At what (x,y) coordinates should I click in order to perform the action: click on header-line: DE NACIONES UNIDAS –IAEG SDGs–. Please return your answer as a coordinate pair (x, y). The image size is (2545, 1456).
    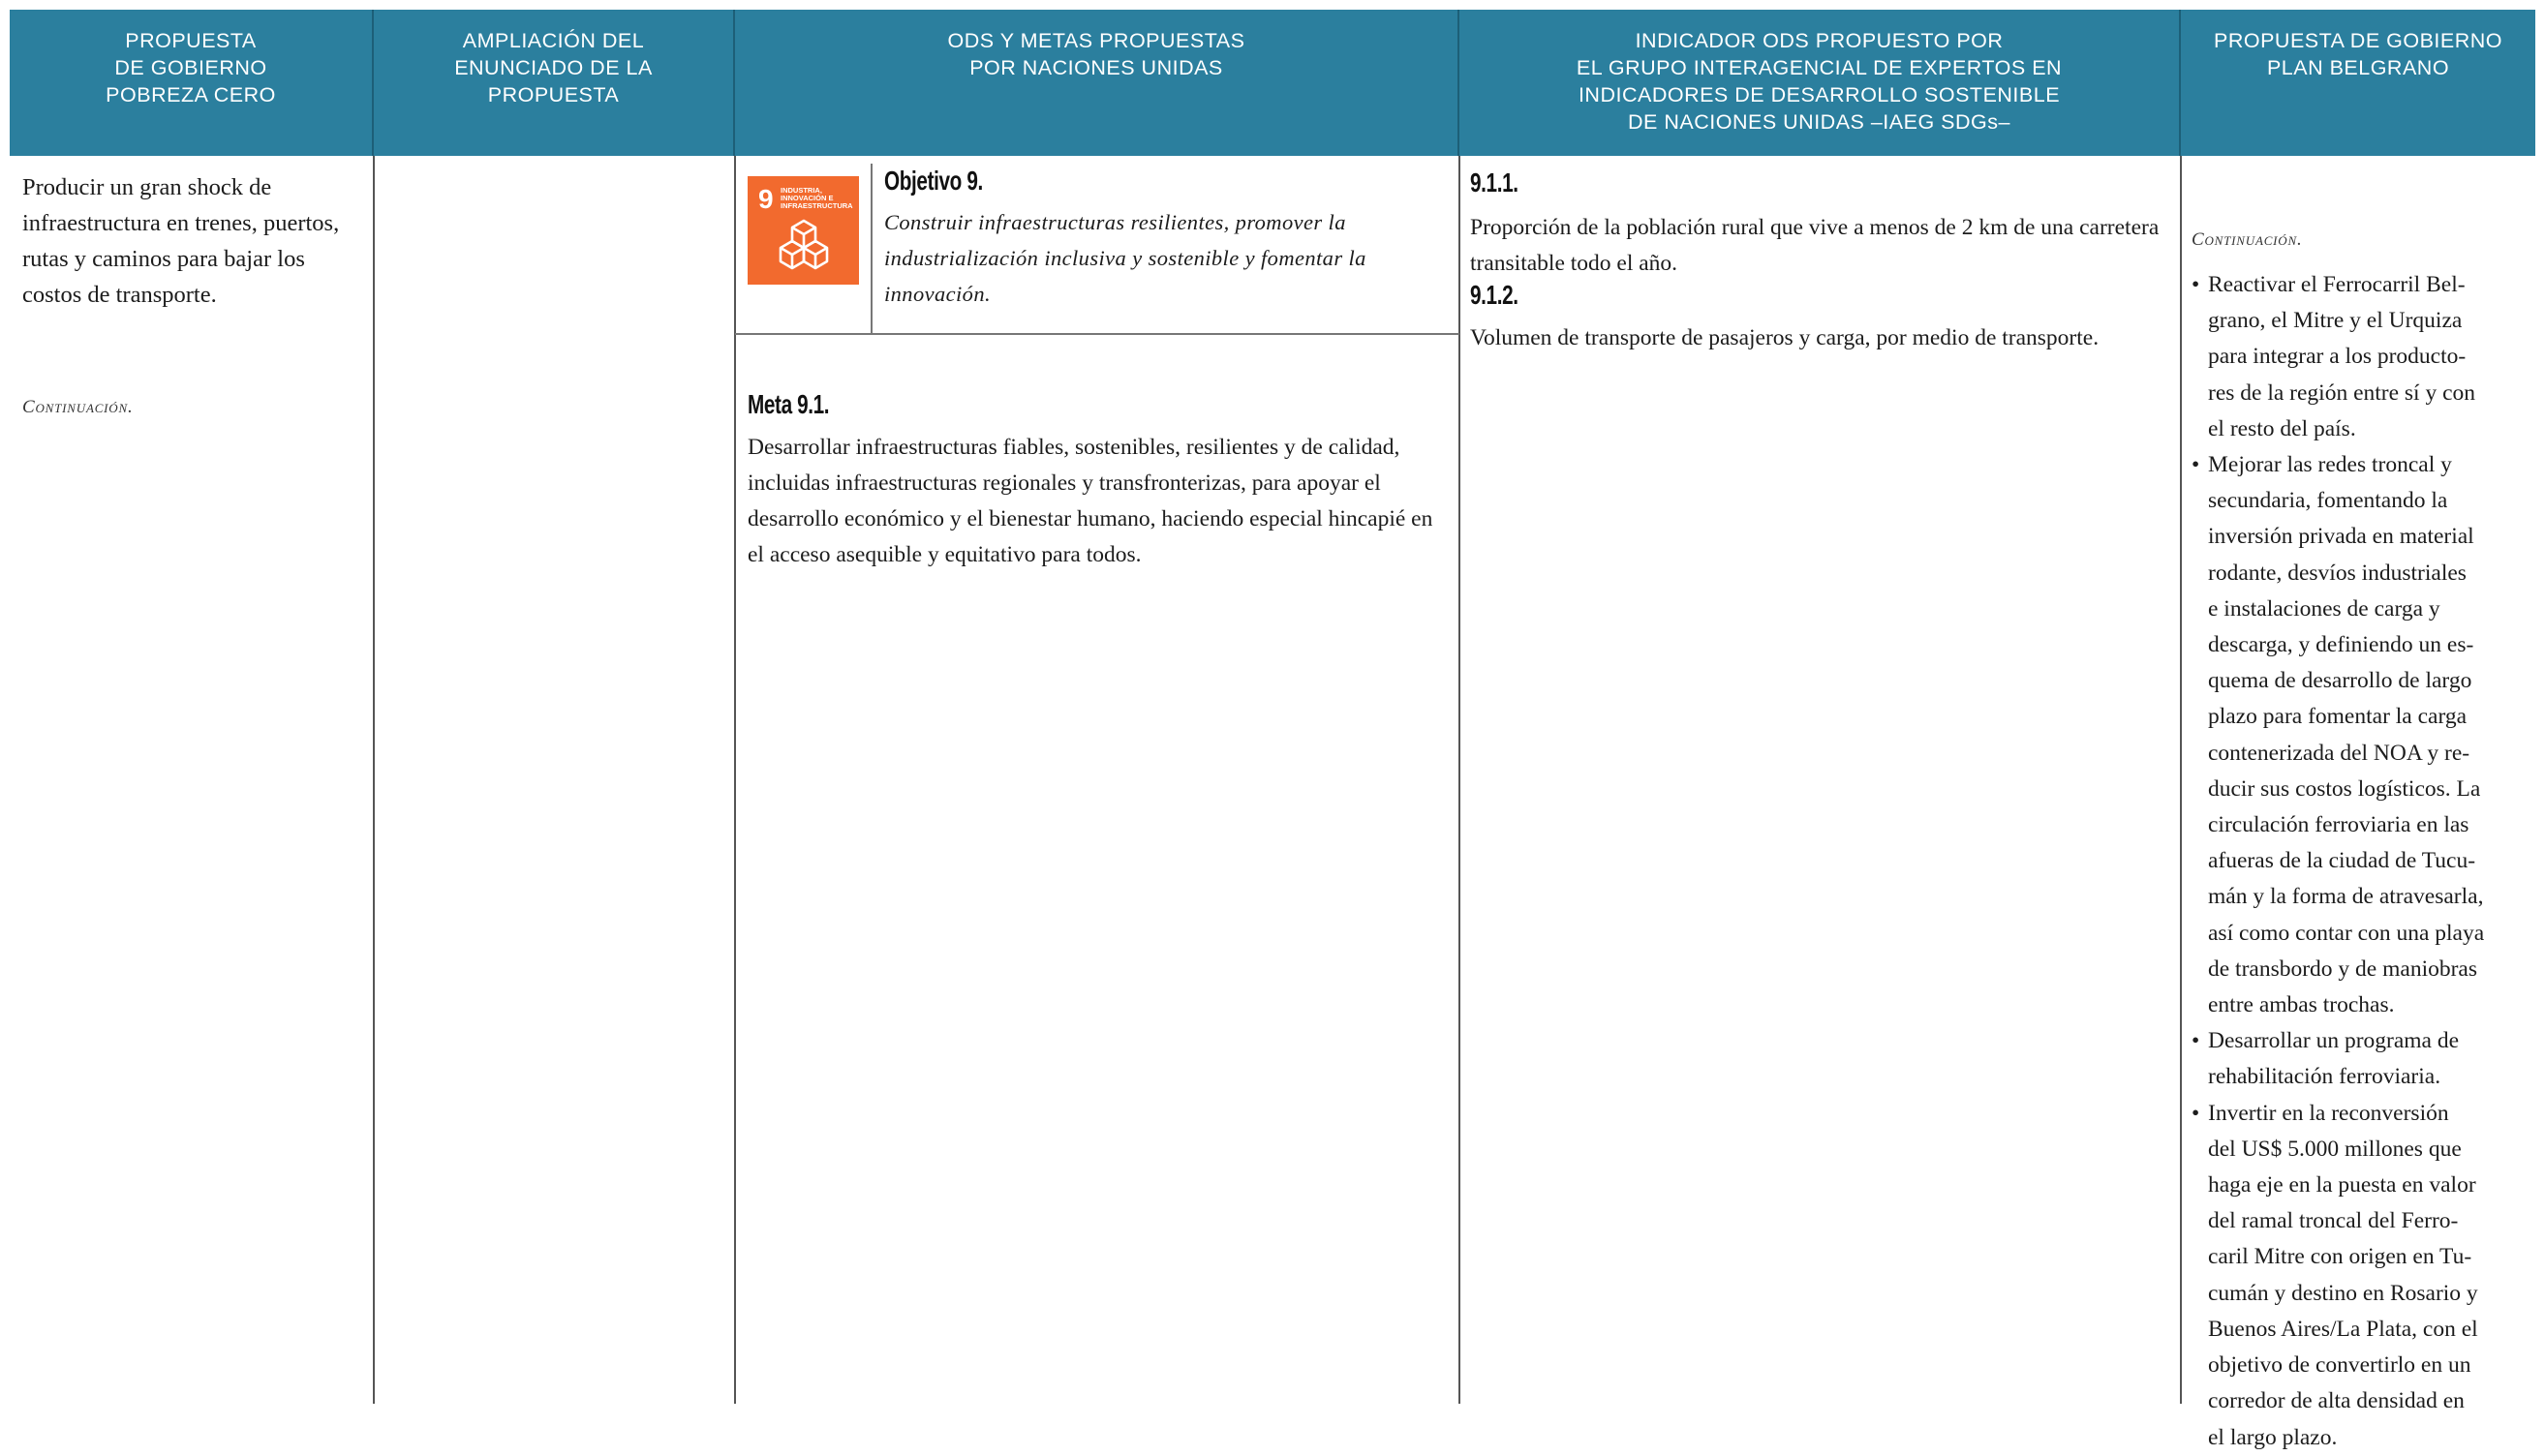
    Looking at the image, I should click on (1819, 122).